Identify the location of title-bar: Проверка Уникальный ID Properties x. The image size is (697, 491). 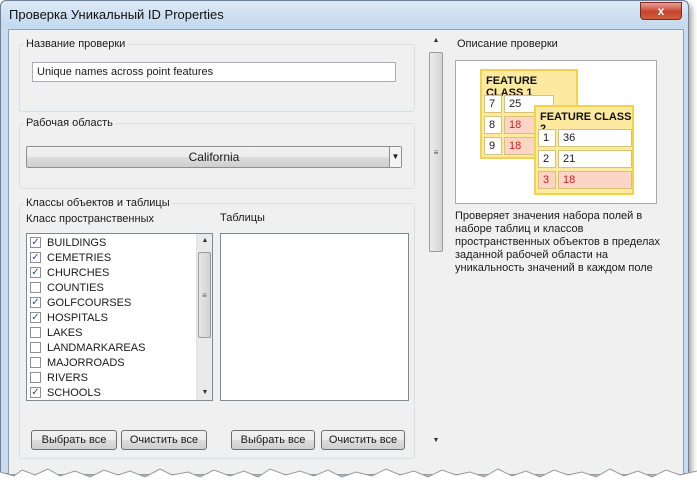
(344, 14).